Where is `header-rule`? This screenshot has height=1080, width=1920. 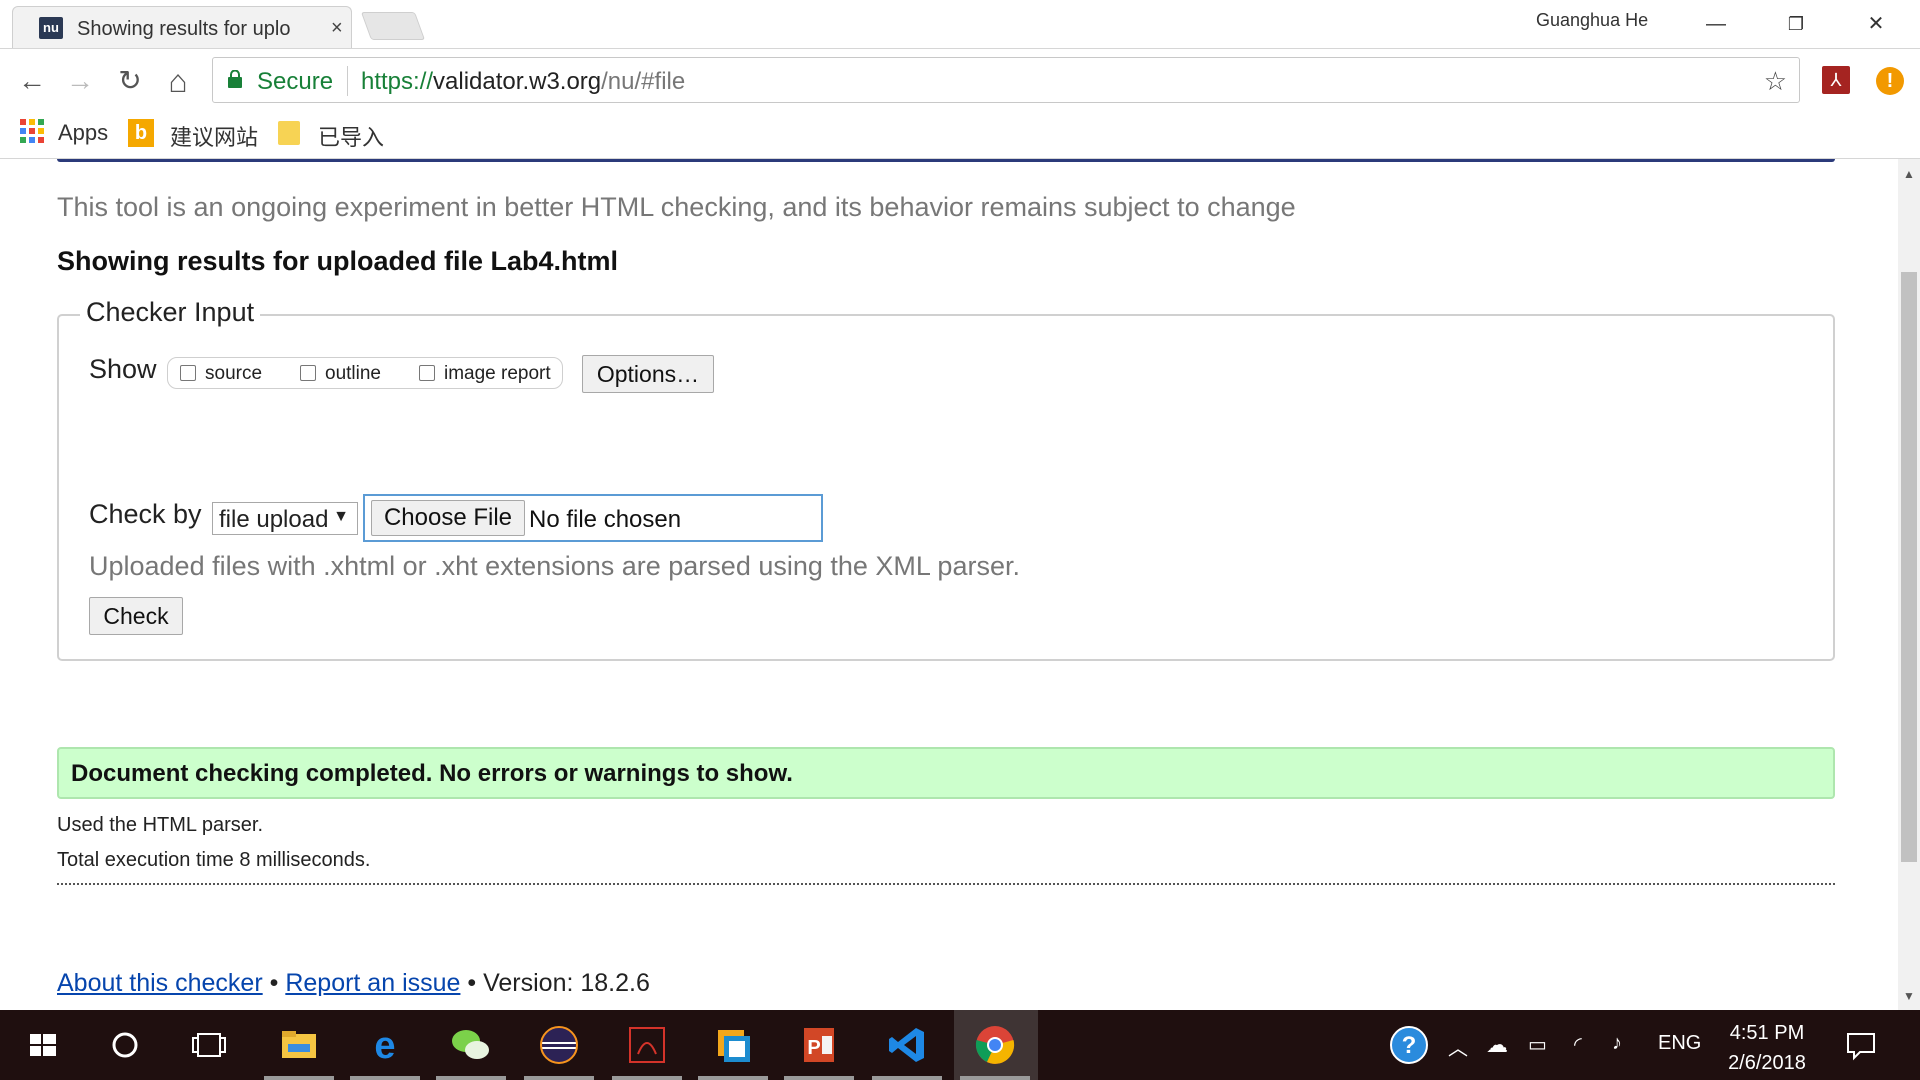 header-rule is located at coordinates (946, 160).